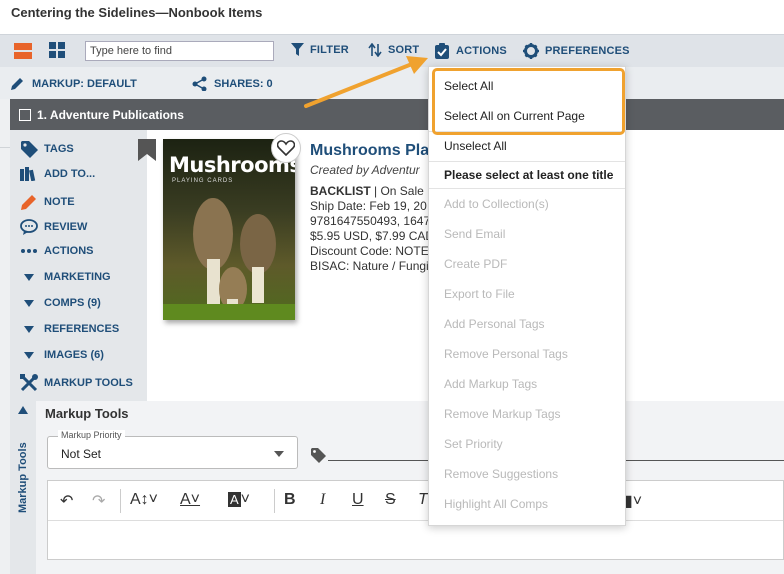 The height and width of the screenshot is (574, 784). I want to click on menu-item-add-to-collection: Add to Collection(s), so click(496, 204).